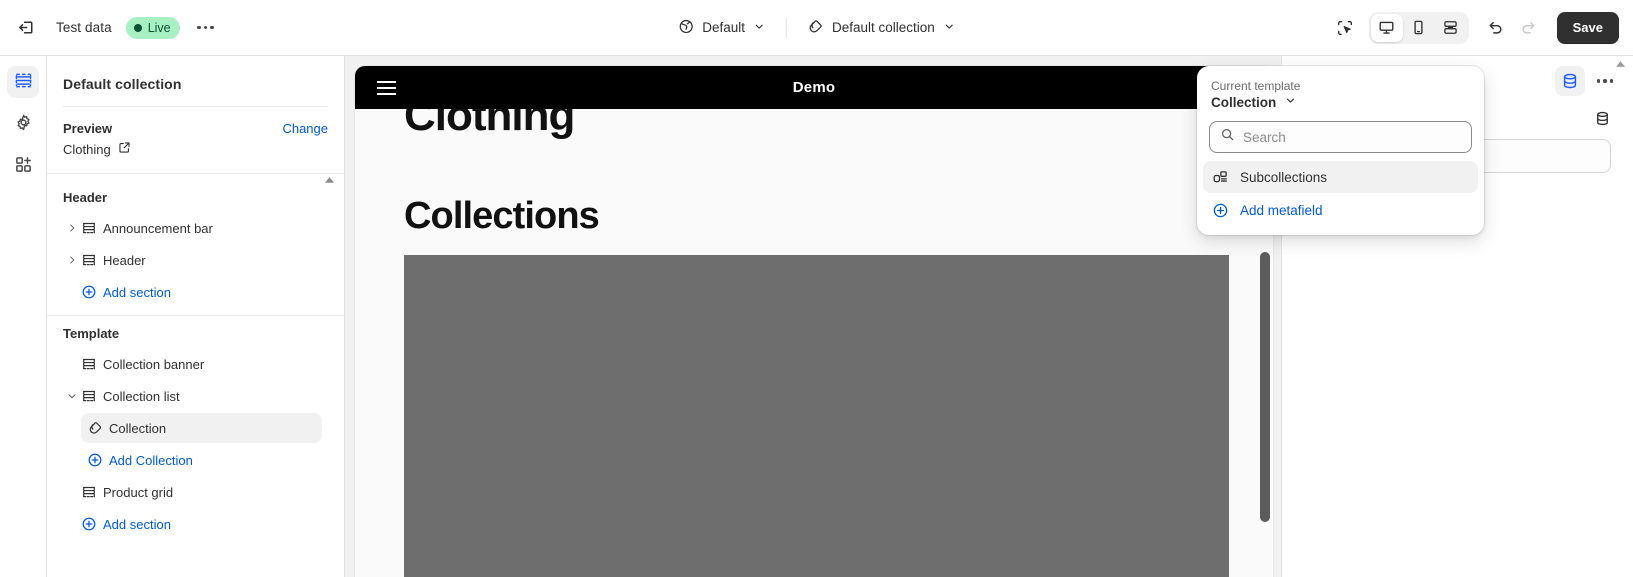 The image size is (1633, 577). I want to click on hamburger-icon, so click(386, 87).